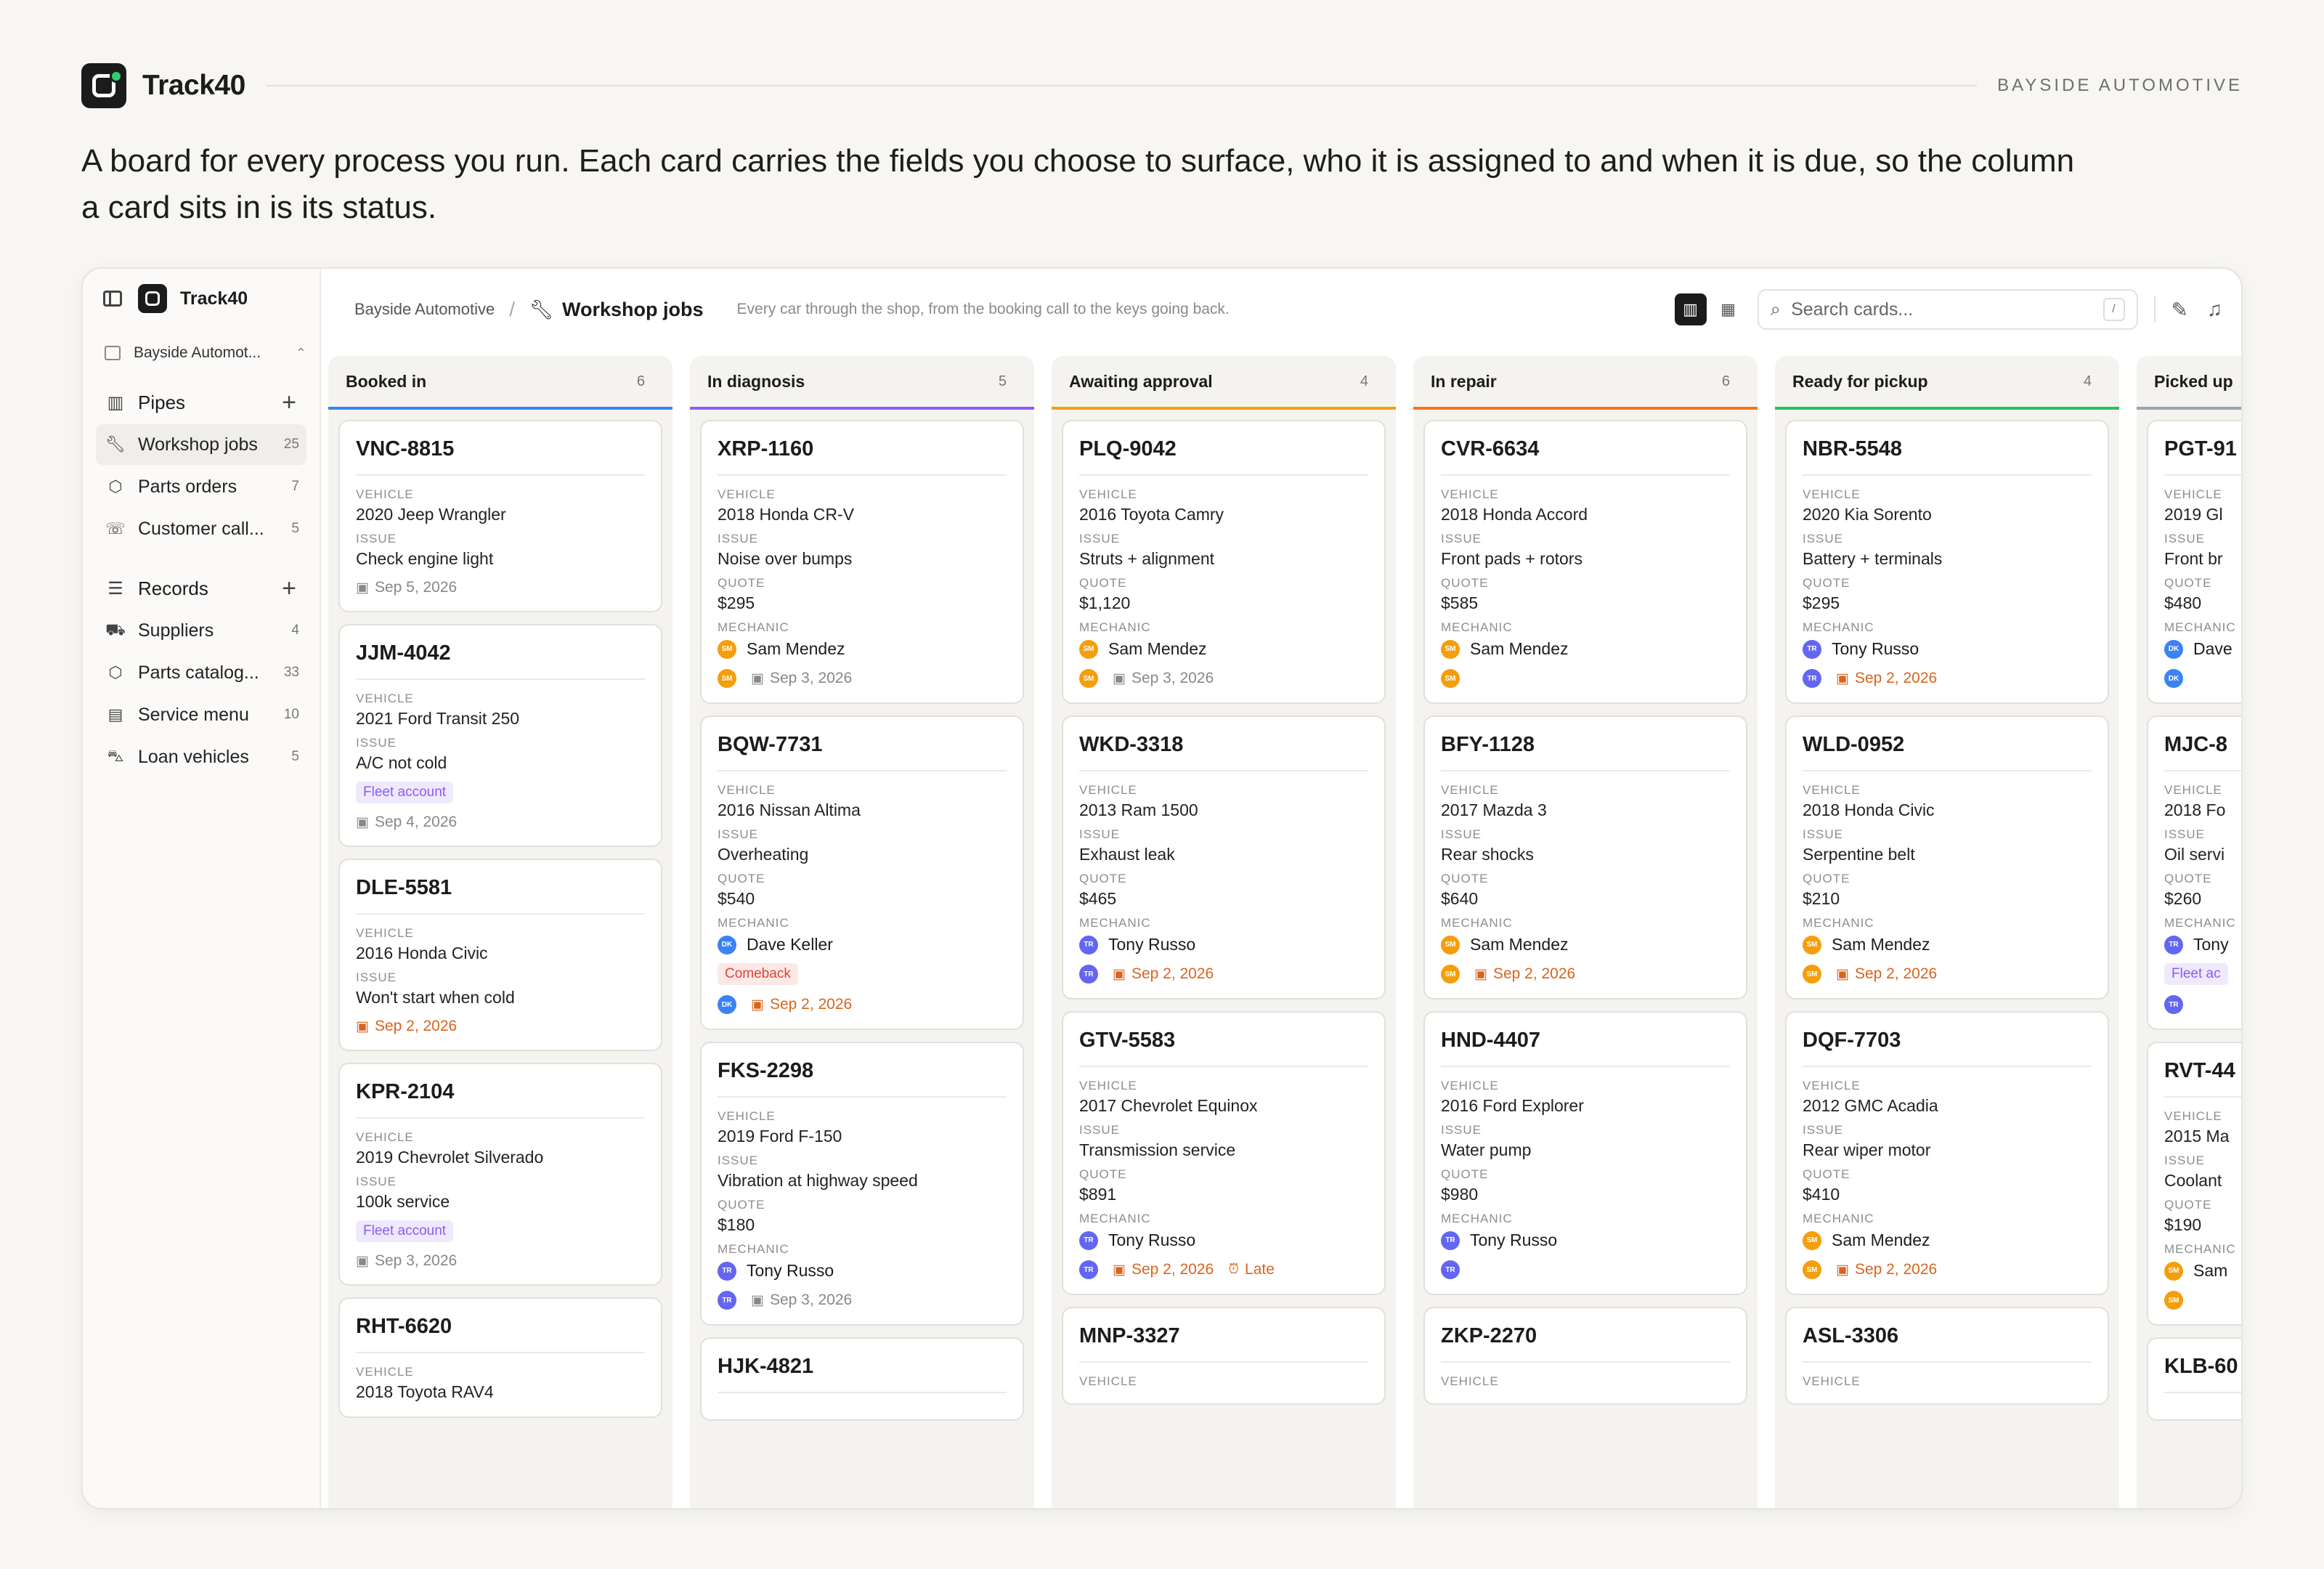  What do you see at coordinates (1585, 1356) in the screenshot?
I see `job-card: ZKP-2270 VEHICLE` at bounding box center [1585, 1356].